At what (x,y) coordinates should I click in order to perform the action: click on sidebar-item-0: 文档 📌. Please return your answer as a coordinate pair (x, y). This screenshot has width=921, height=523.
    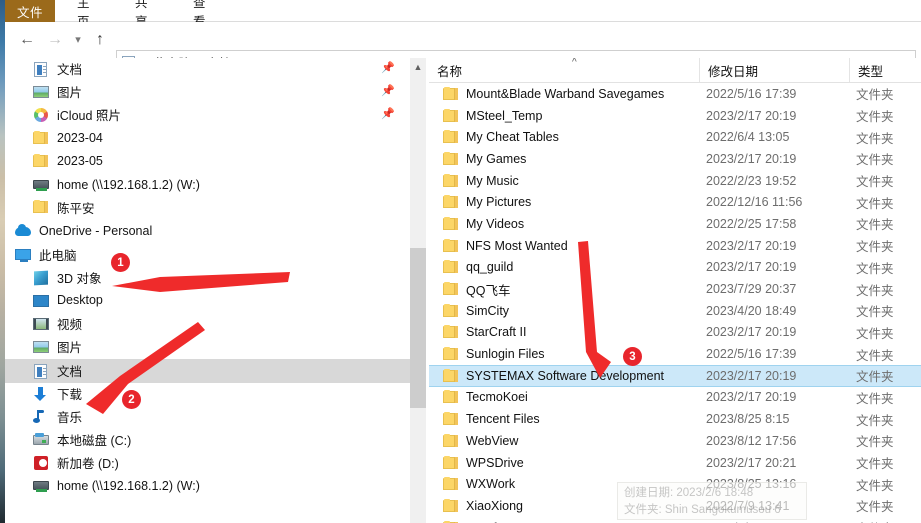
    Looking at the image, I should click on (207, 69).